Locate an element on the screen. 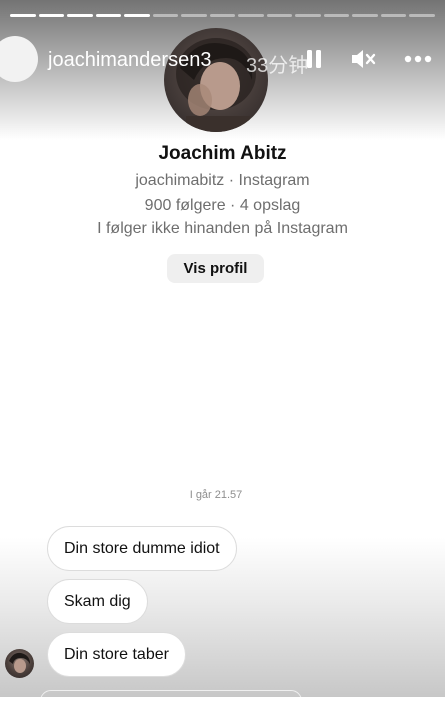 The image size is (445, 712). reply-input is located at coordinates (171, 701).